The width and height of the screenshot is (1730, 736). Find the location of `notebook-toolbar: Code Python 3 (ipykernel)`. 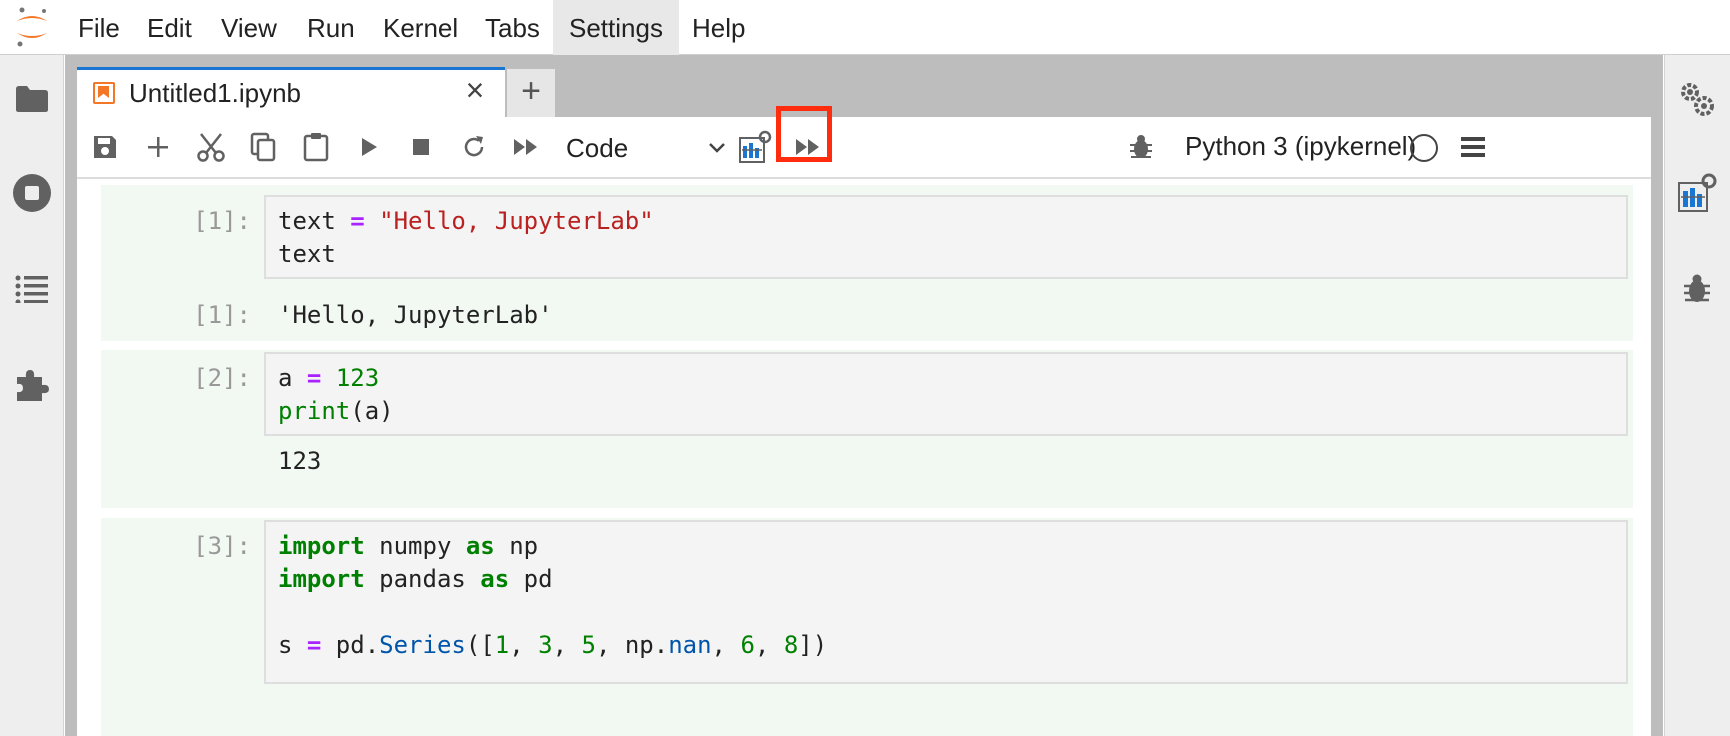

notebook-toolbar: Code Python 3 (ipykernel) is located at coordinates (864, 148).